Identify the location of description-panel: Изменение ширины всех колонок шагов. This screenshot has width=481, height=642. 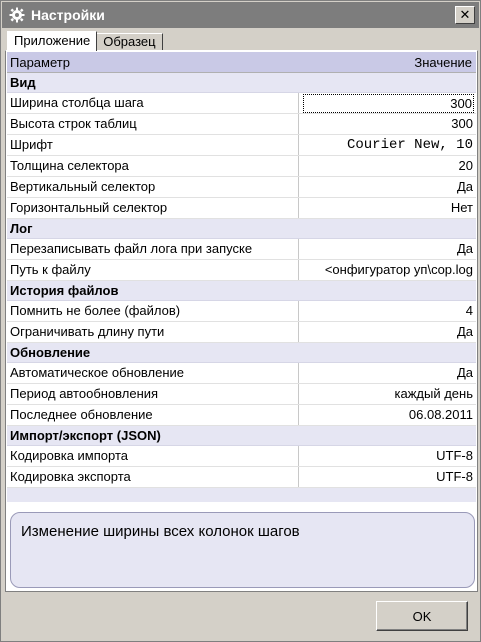
(242, 550).